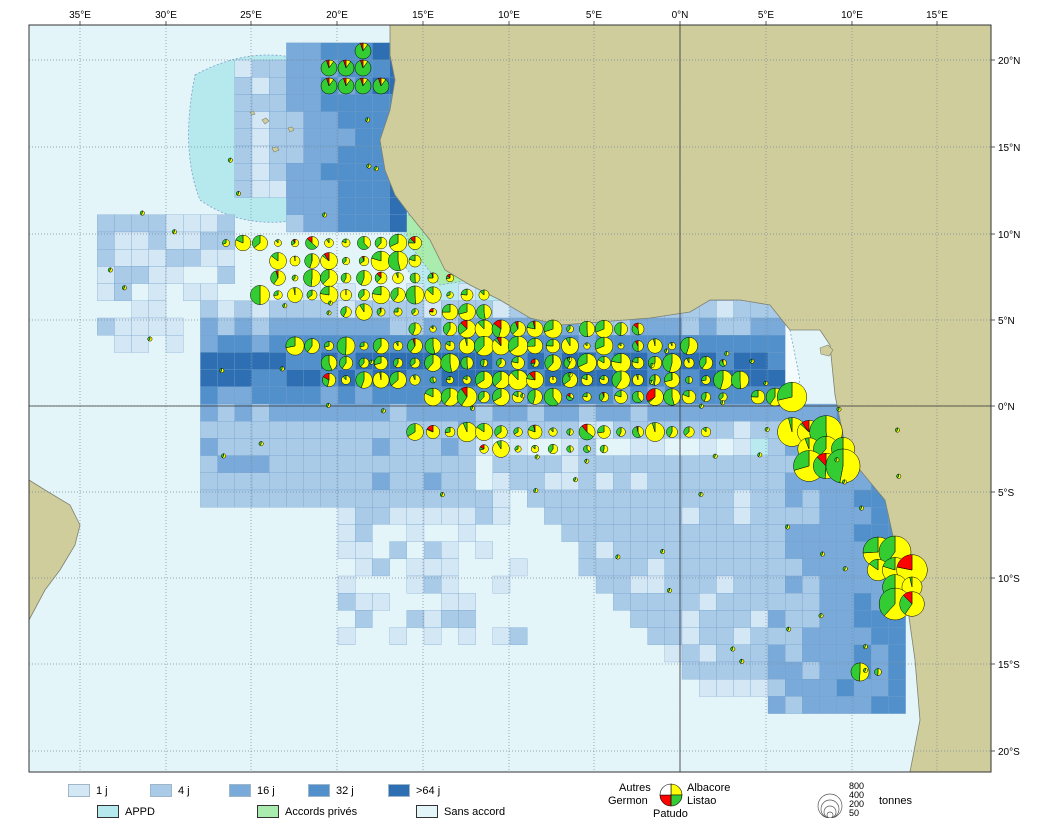 The width and height of the screenshot is (1048, 829). I want to click on accords-swatch, so click(268, 811).